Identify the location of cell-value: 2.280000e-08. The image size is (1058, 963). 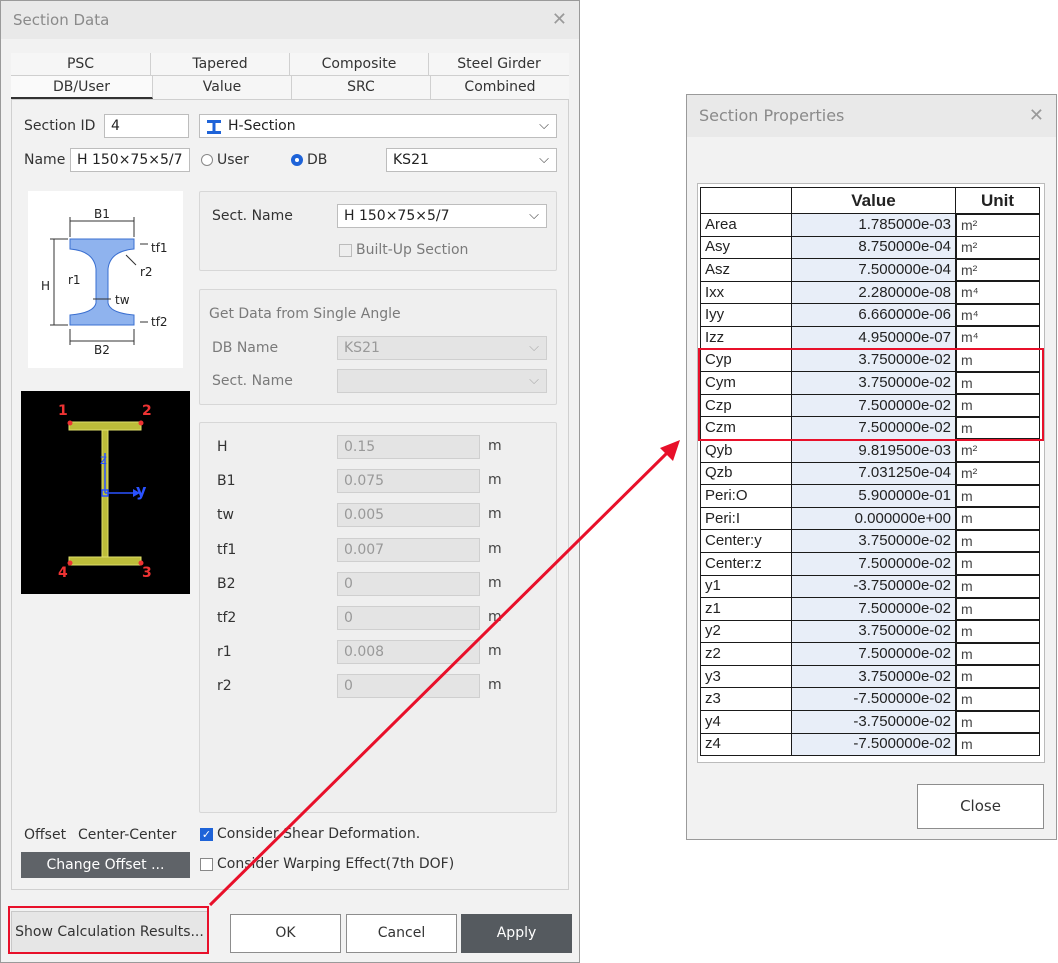
(873, 292).